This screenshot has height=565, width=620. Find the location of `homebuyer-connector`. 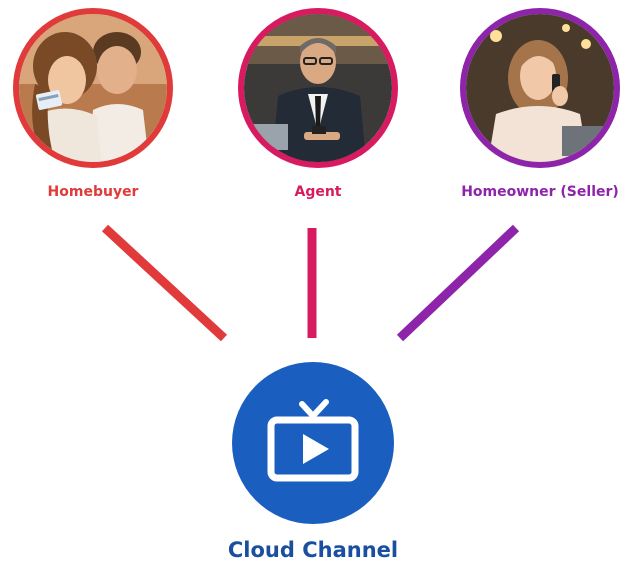

homebuyer-connector is located at coordinates (164, 283).